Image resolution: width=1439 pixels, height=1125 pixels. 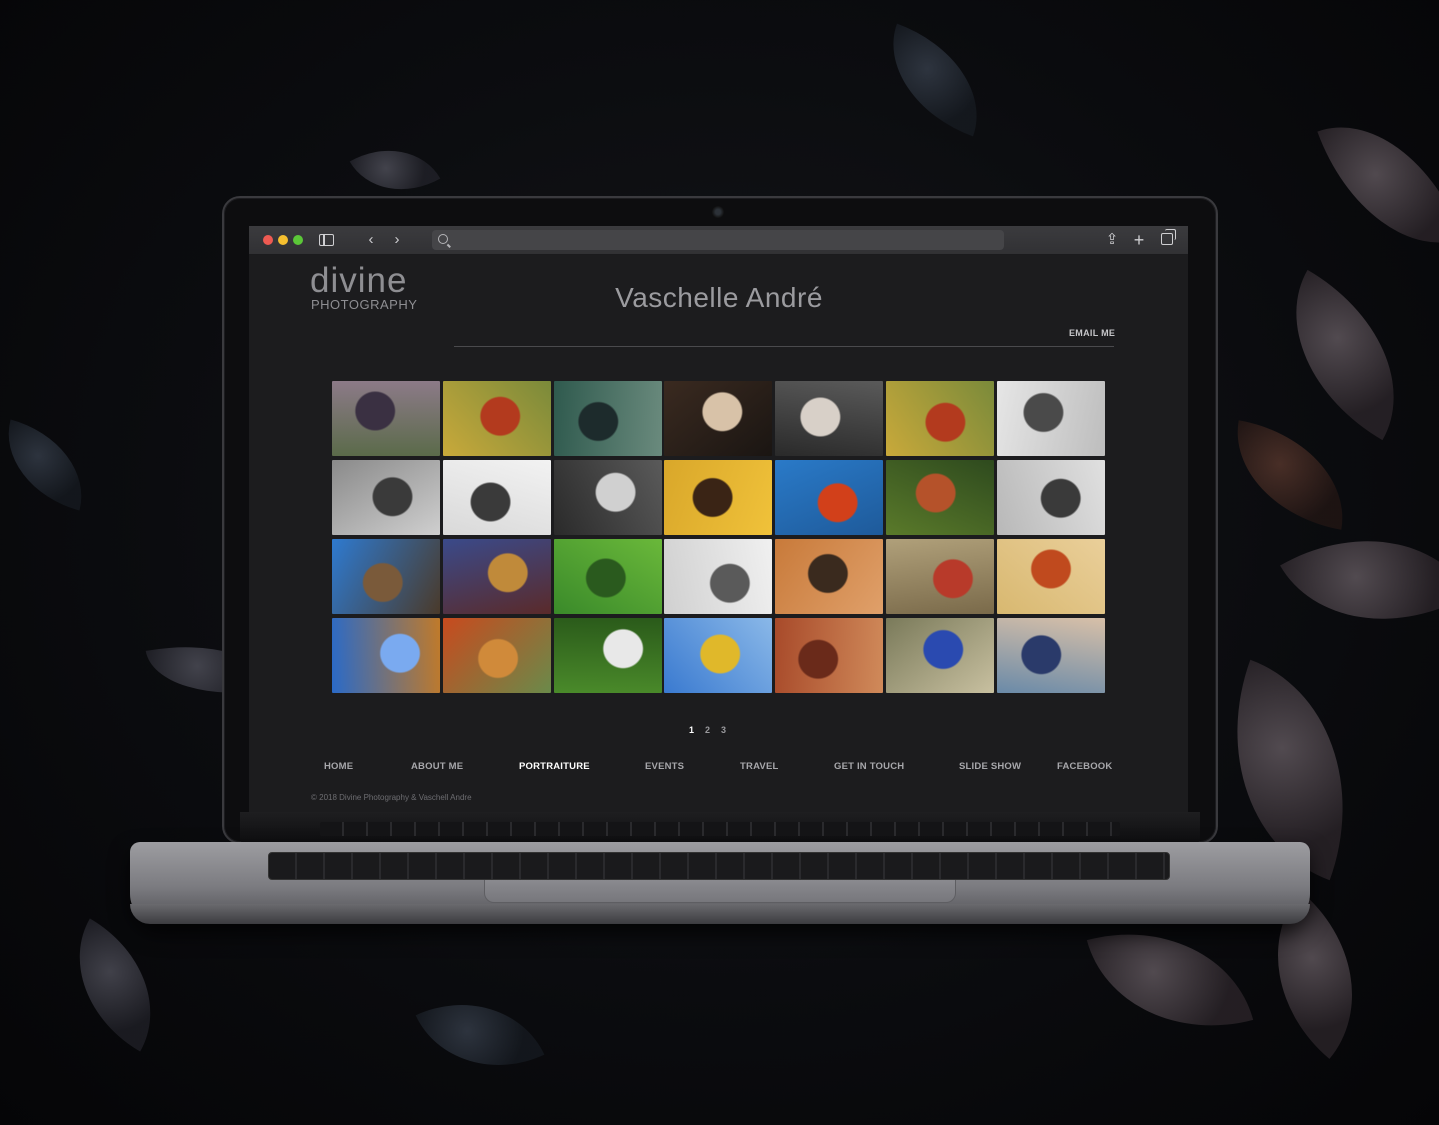 I want to click on page-title: Vaschelle André, so click(x=719, y=297).